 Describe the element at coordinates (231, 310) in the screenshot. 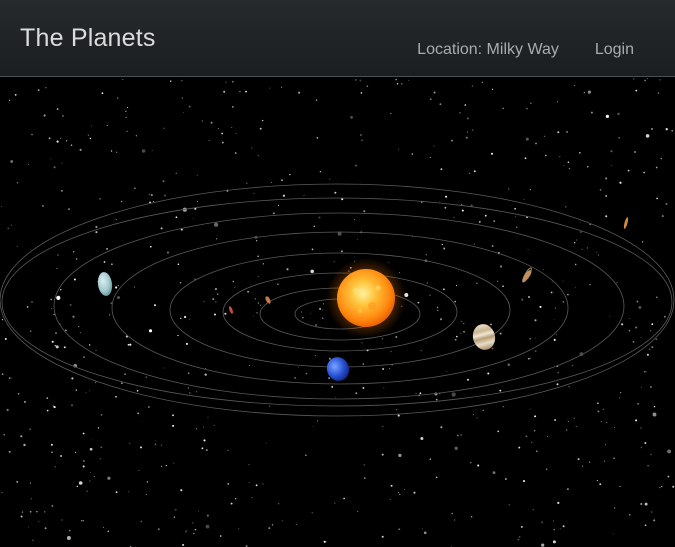

I see `planet-venus` at that location.